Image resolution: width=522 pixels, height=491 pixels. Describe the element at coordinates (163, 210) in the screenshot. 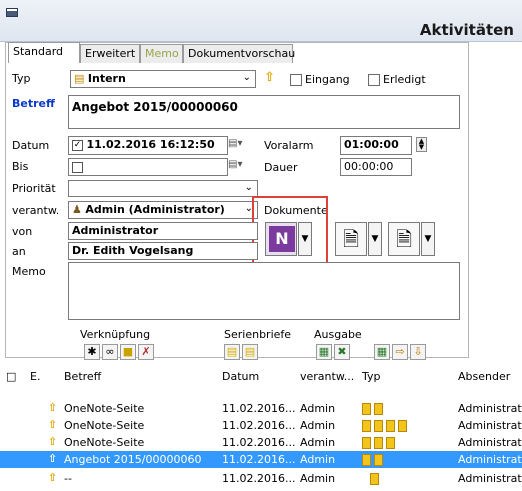

I see `verantw-select: ♟ Admin (Administrator) ⌄` at that location.